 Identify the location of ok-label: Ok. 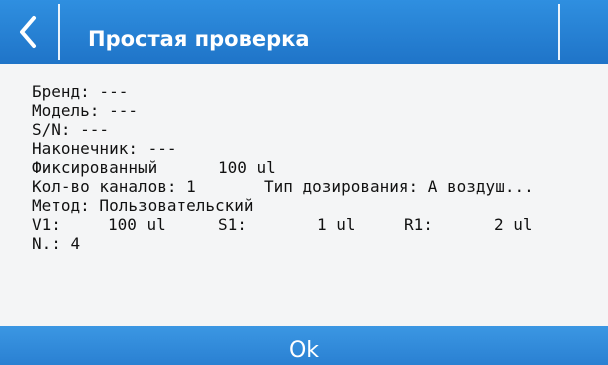
(304, 350).